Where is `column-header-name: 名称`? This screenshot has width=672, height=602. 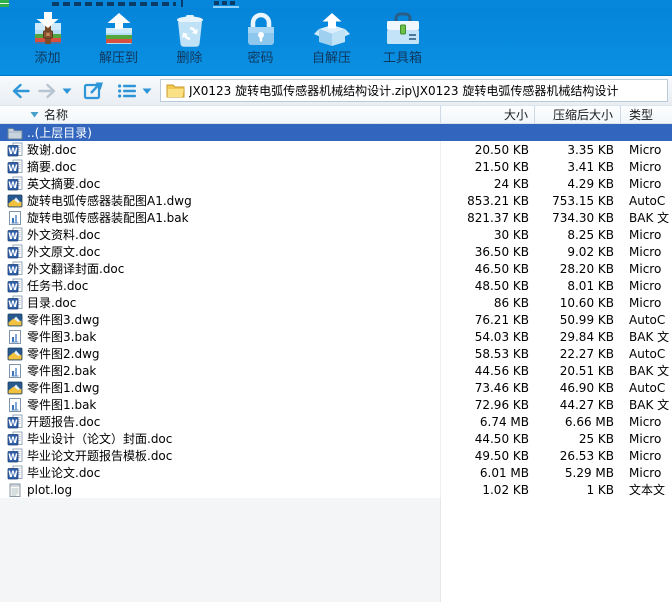
column-header-name: 名称 is located at coordinates (220, 114).